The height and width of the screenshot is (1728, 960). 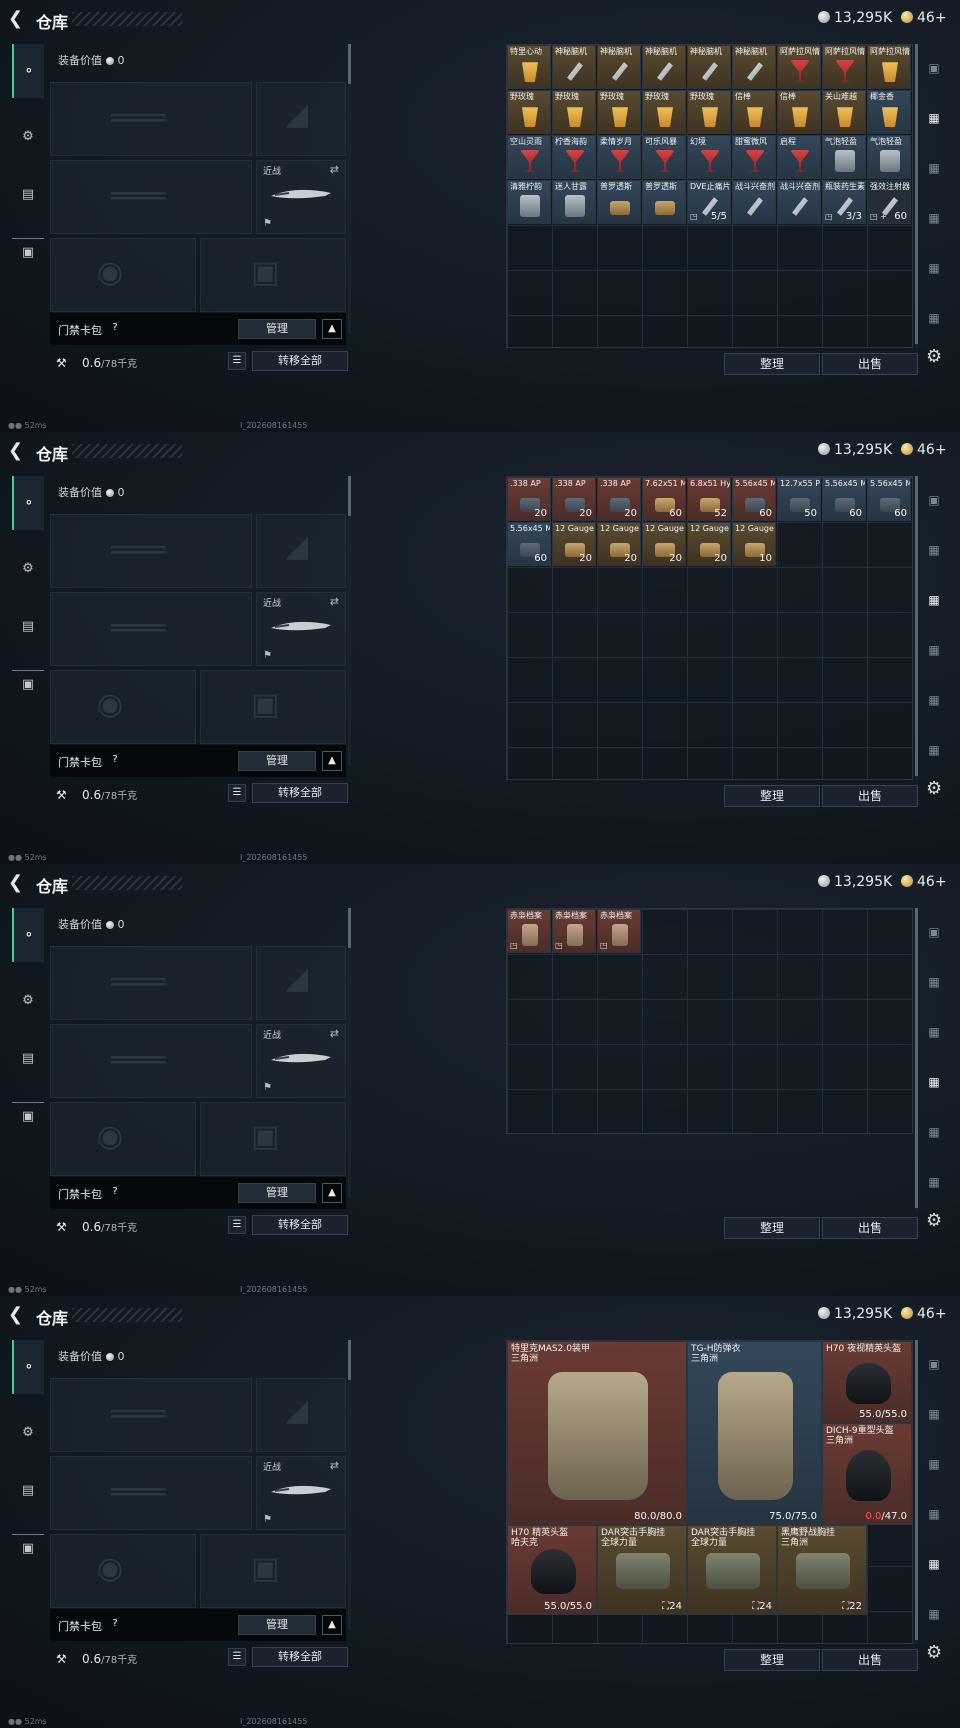 I want to click on stash-scrollbar, so click(x=916, y=1060).